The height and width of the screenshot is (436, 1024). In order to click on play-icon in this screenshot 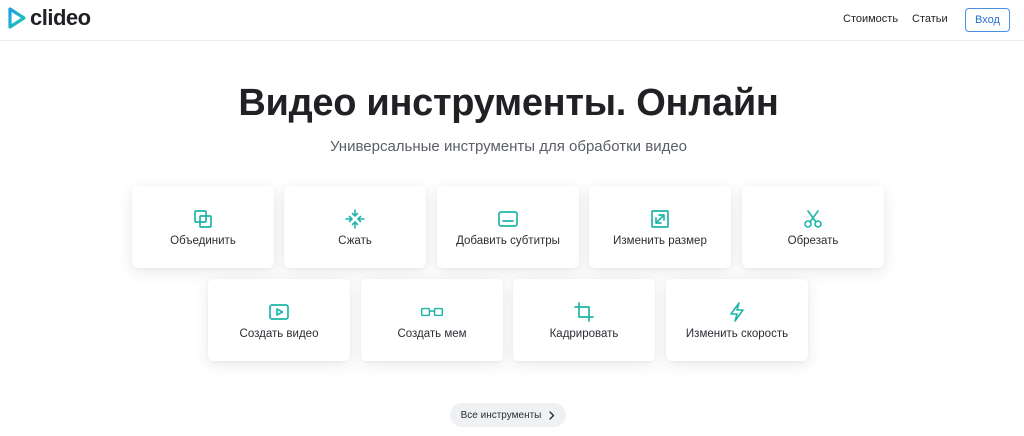, I will do `click(279, 312)`.